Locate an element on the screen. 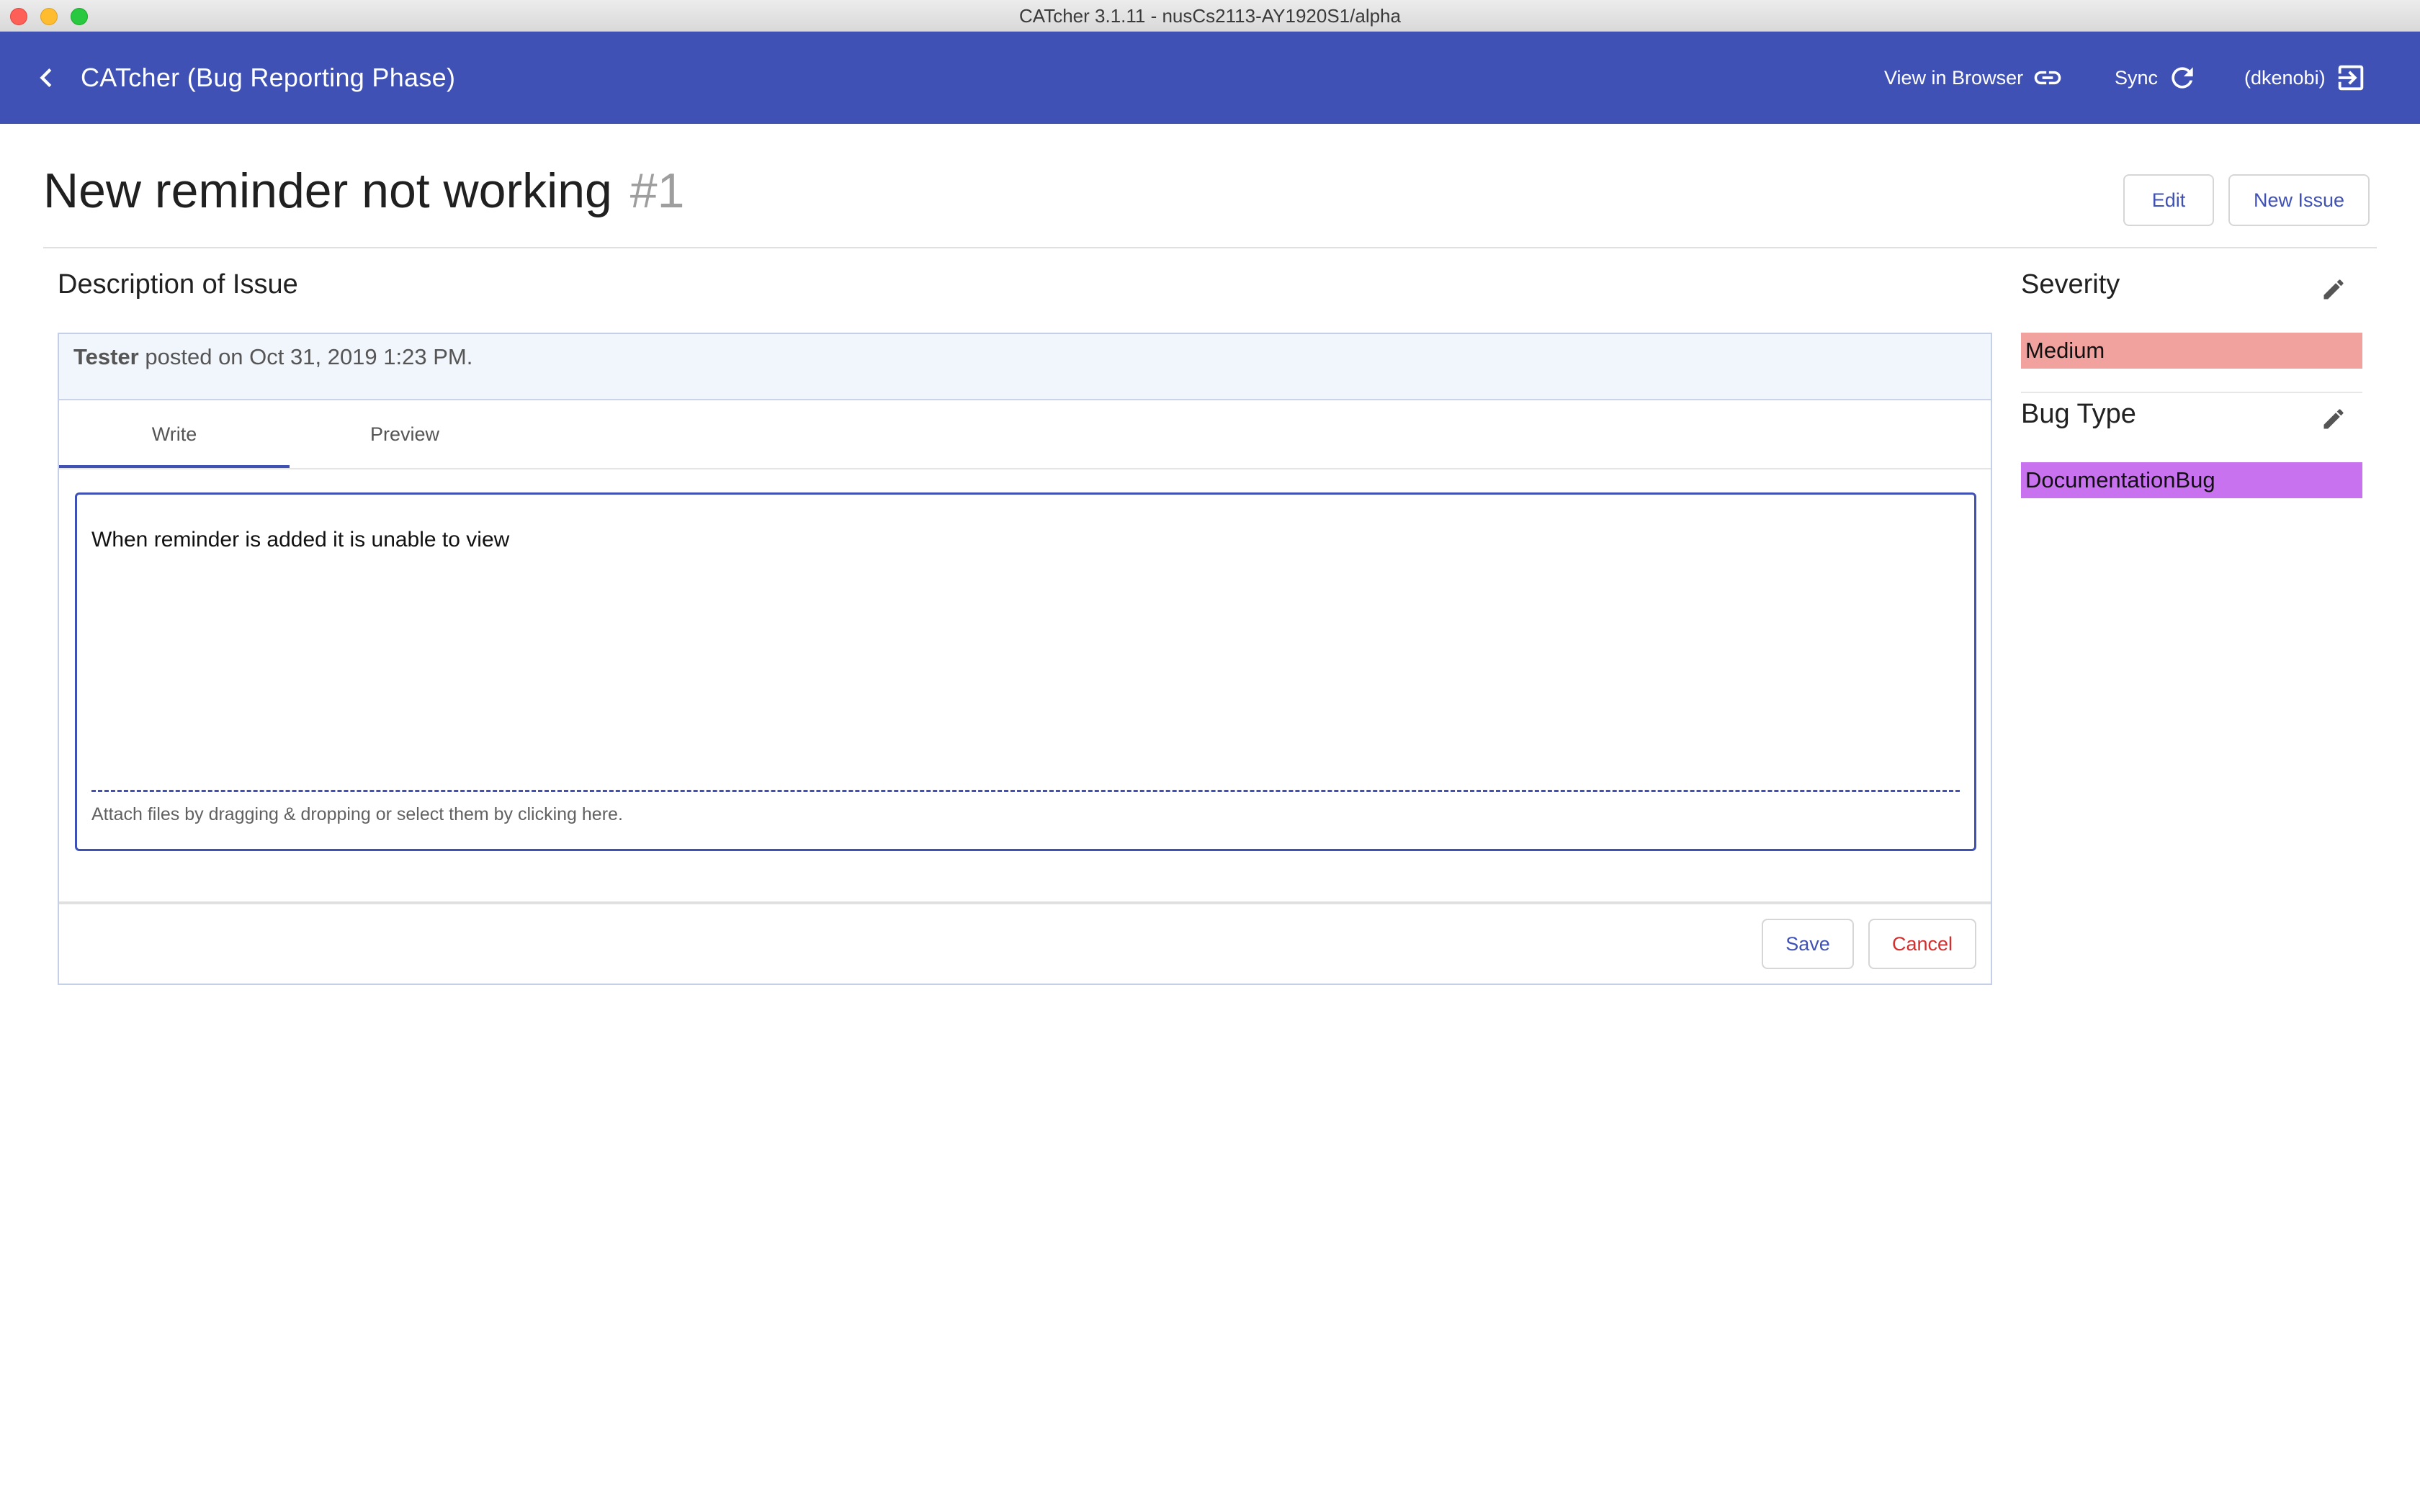 Image resolution: width=2420 pixels, height=1512 pixels. bug-type-label: DocumentationBug is located at coordinates (2191, 480).